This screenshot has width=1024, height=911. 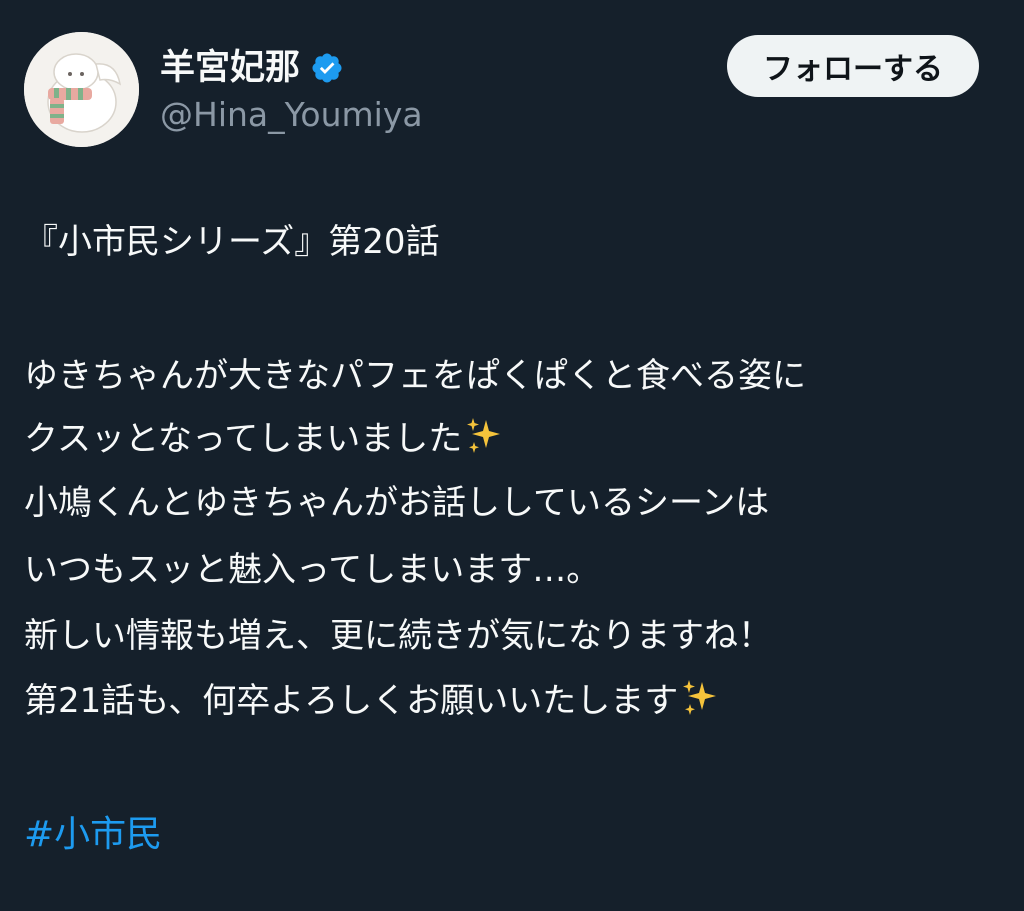 I want to click on avatar-illustration, so click(x=81, y=89).